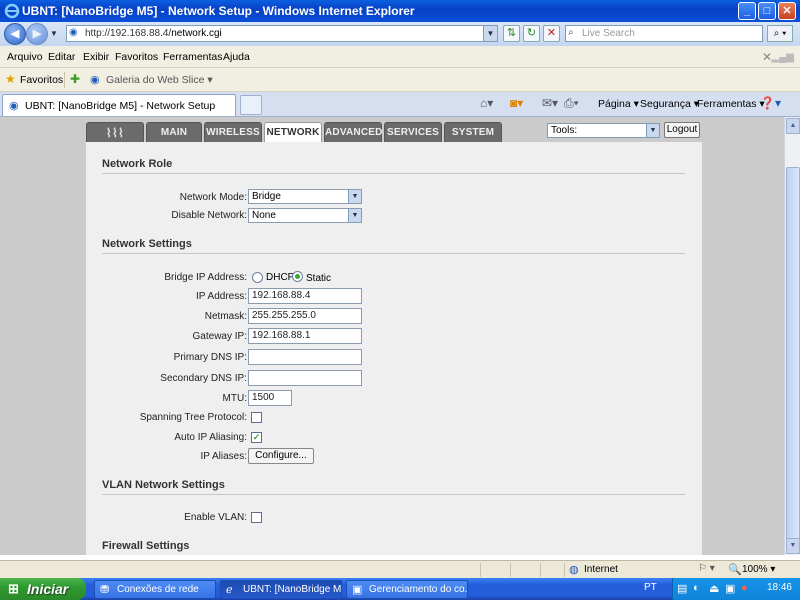 This screenshot has width=800, height=600. What do you see at coordinates (12, 11) in the screenshot?
I see `ie-logo-icon` at bounding box center [12, 11].